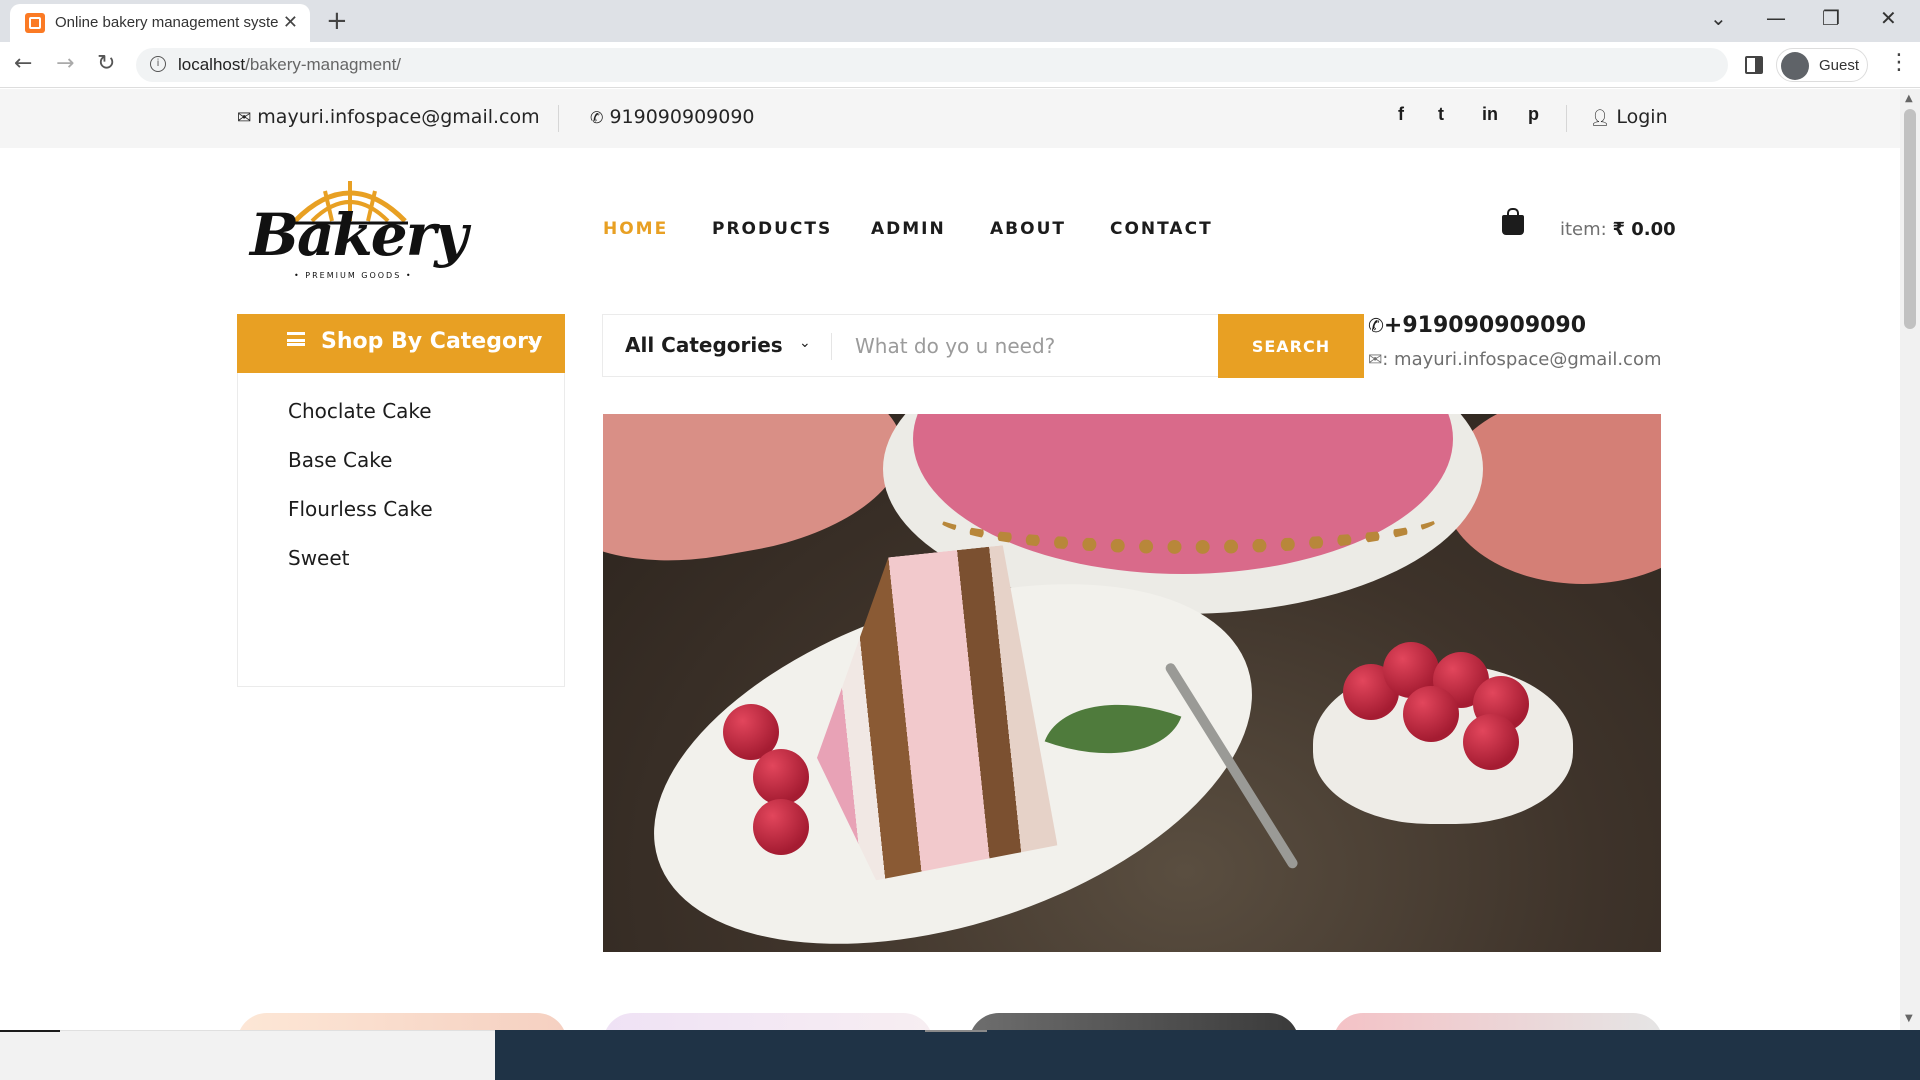  Describe the element at coordinates (1909, 1018) in the screenshot. I see `scroll-down-icon: ▼` at that location.